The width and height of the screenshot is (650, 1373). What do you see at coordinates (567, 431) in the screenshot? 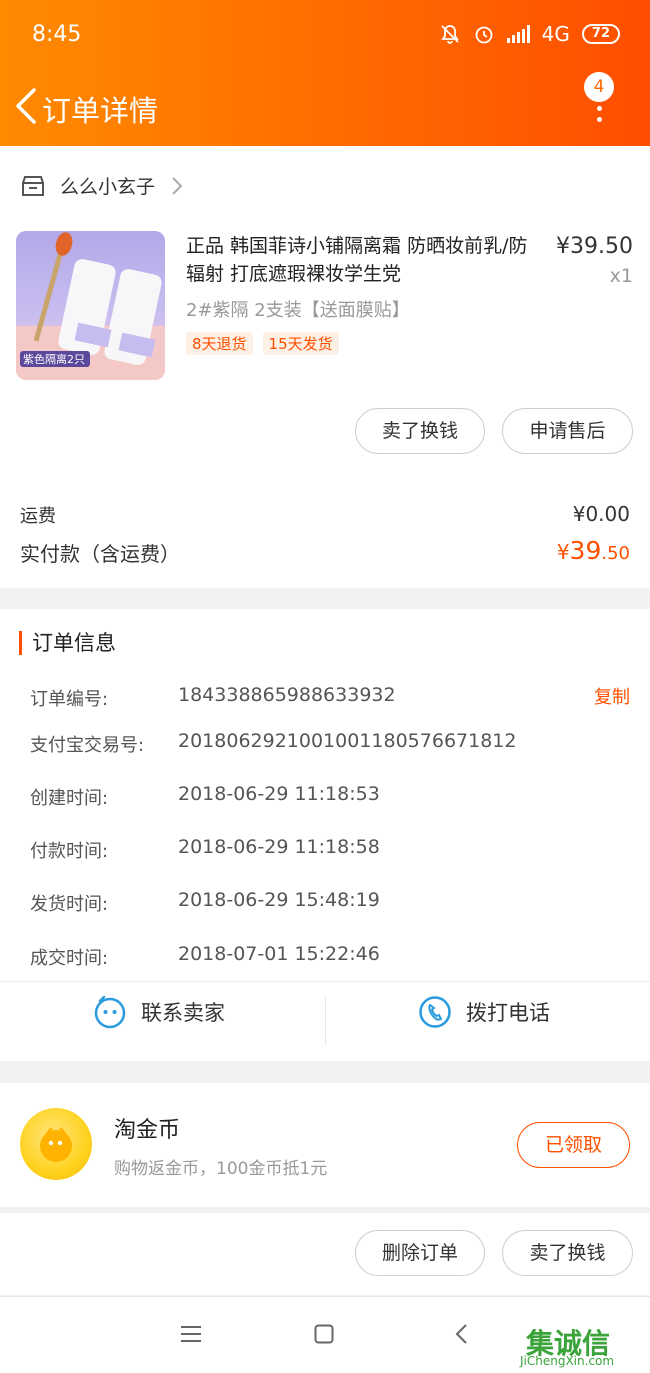
I see `after-sale-button: 申请售后` at bounding box center [567, 431].